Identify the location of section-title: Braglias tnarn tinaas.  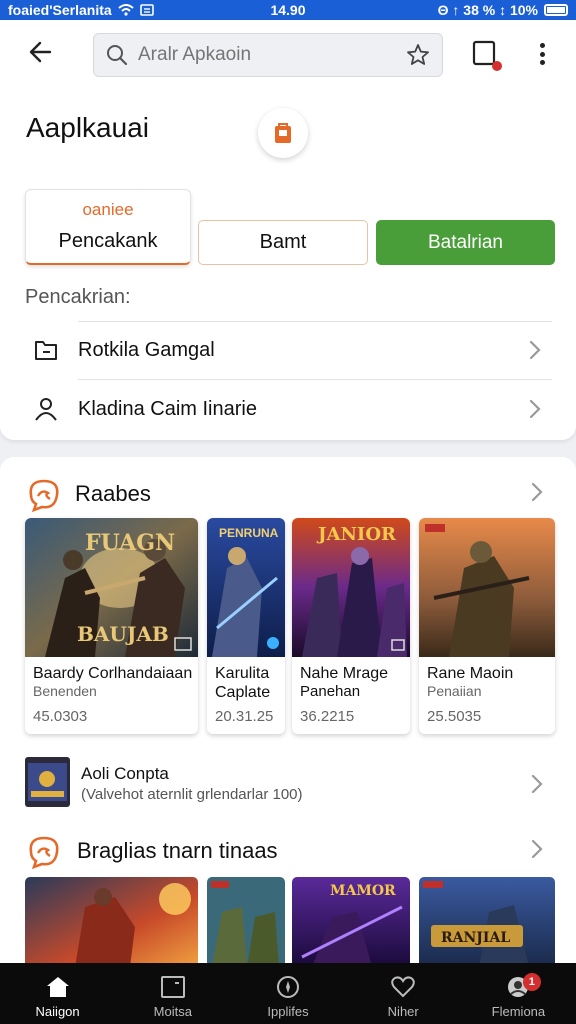
(177, 850).